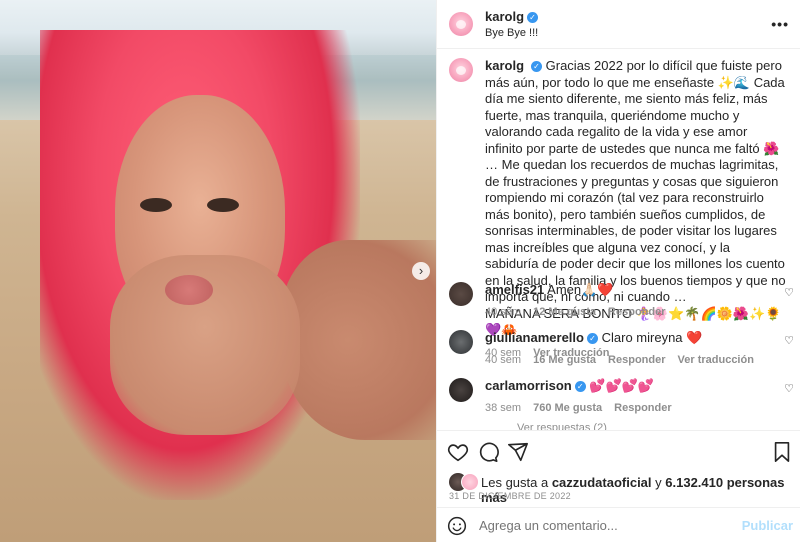 This screenshot has height=544, width=800. I want to click on comment-username: carlamorrison, so click(528, 385).